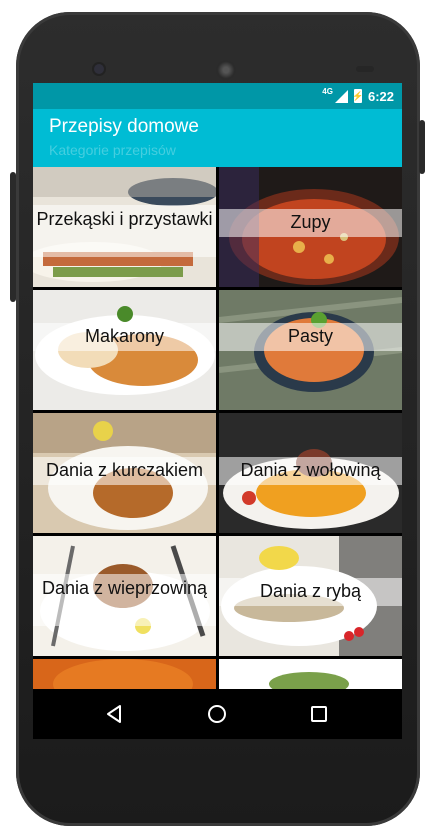 The width and height of the screenshot is (431, 839). Describe the element at coordinates (310, 470) in the screenshot. I see `category-label: Dania z wołowiną` at that location.